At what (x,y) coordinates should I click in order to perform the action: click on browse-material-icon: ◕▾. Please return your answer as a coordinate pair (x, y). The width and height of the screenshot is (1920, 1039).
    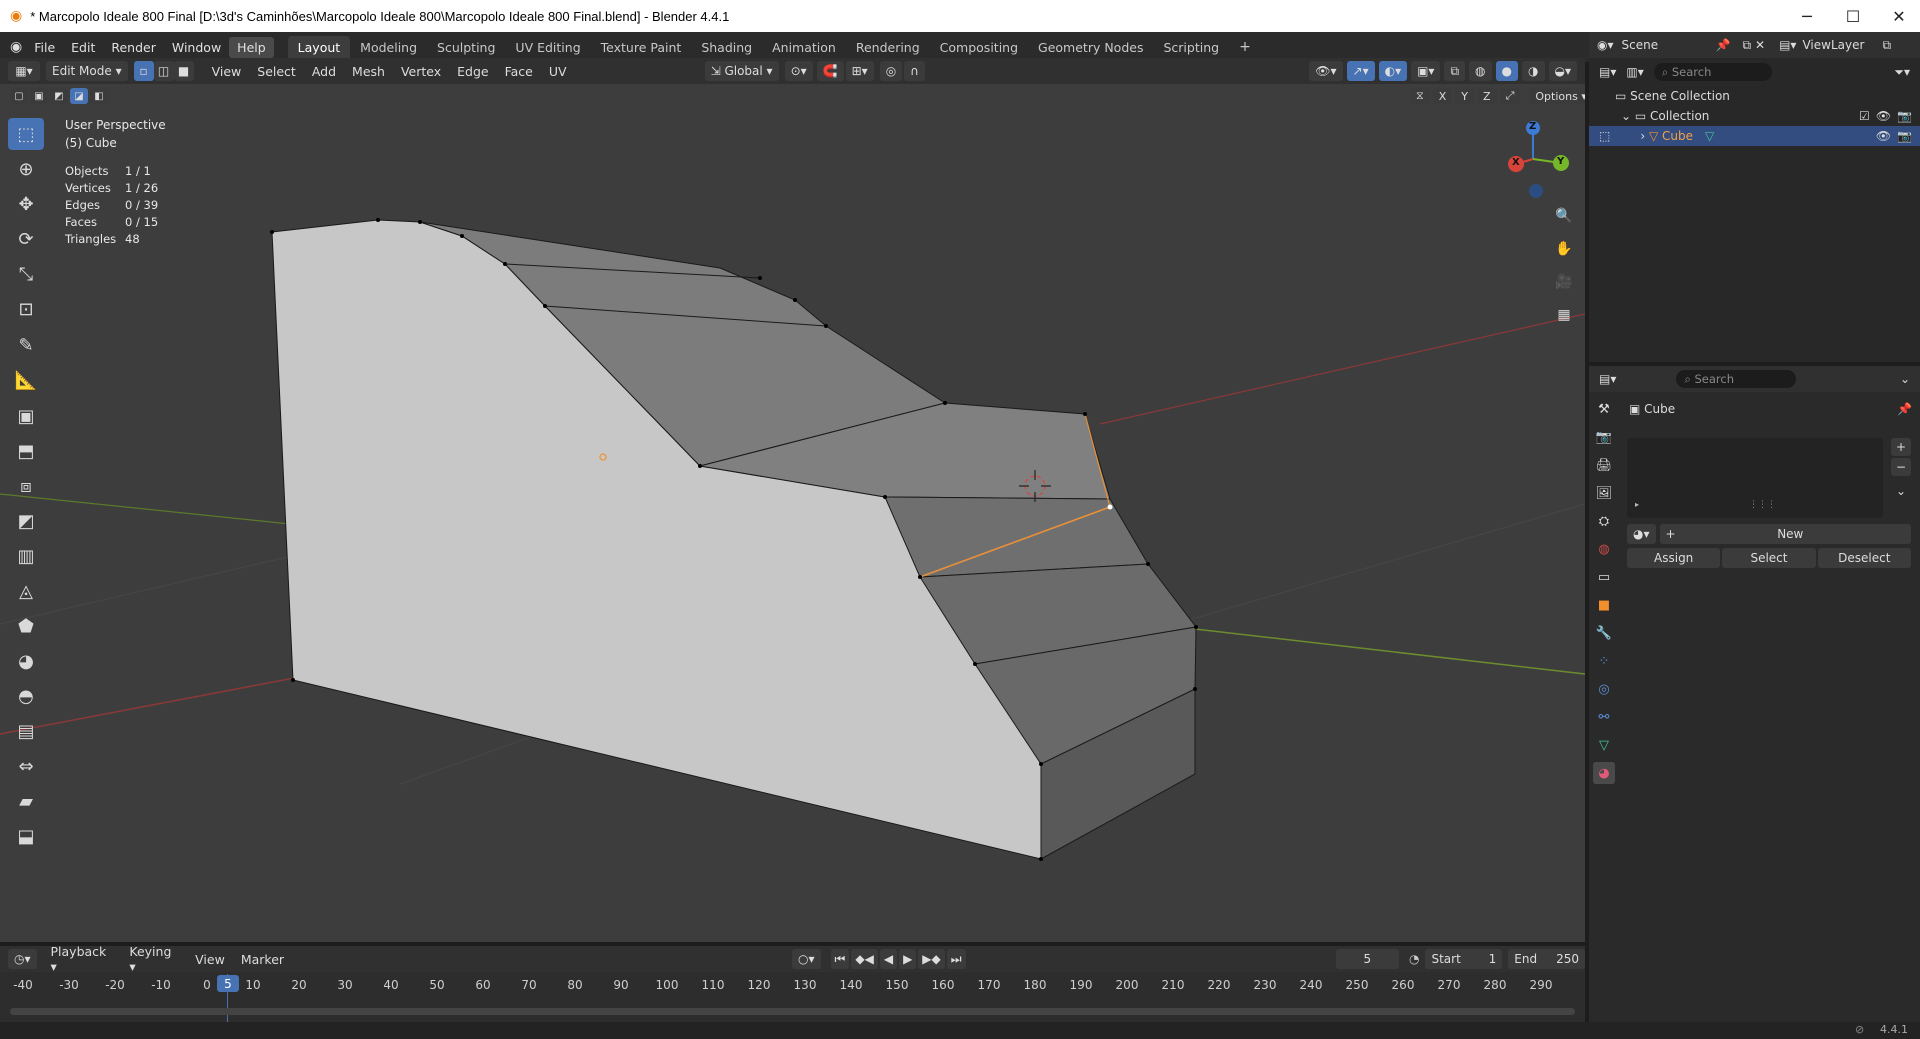
    Looking at the image, I should click on (1641, 534).